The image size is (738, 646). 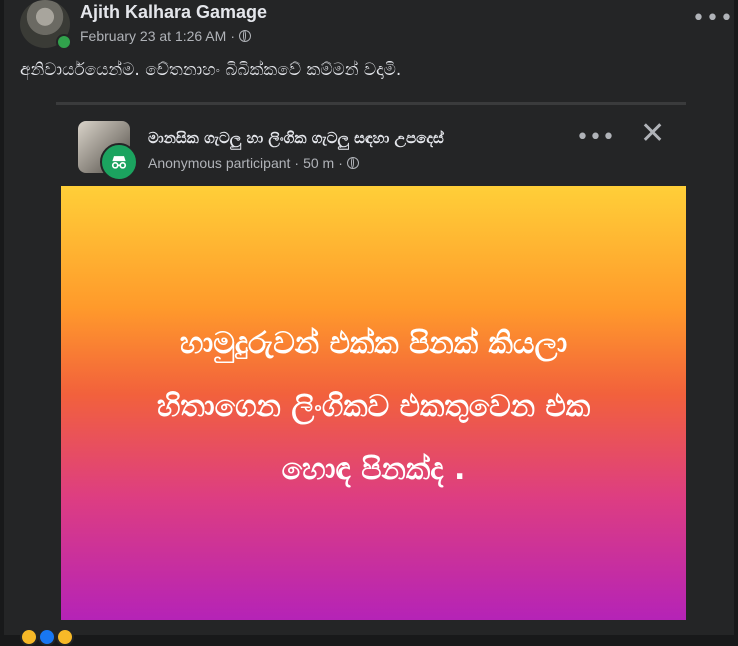 What do you see at coordinates (29, 637) in the screenshot?
I see `haha-reaction-icon` at bounding box center [29, 637].